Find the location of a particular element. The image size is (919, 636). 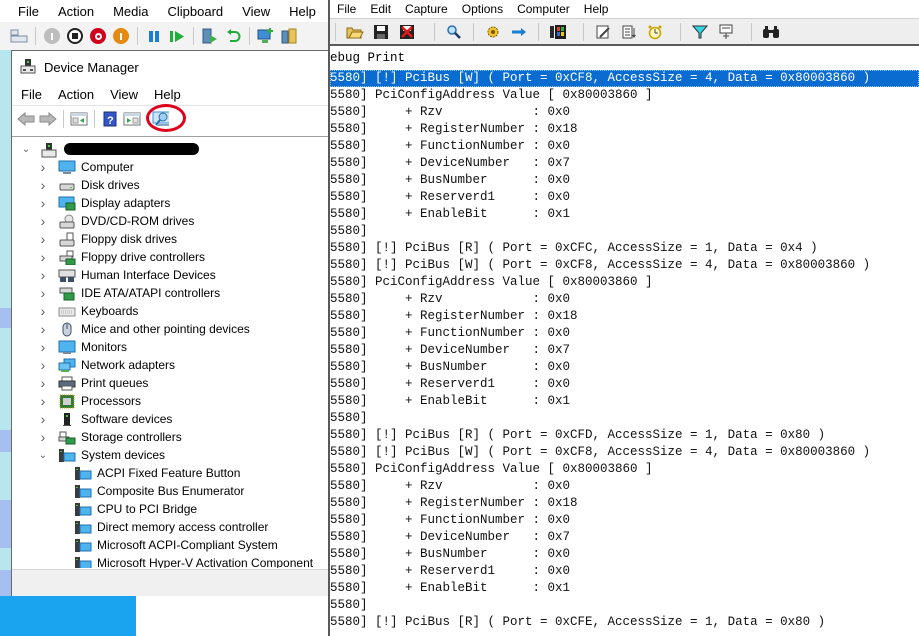

tree-device-item: Microsoft ACPI-Compliant System is located at coordinates (176, 545).